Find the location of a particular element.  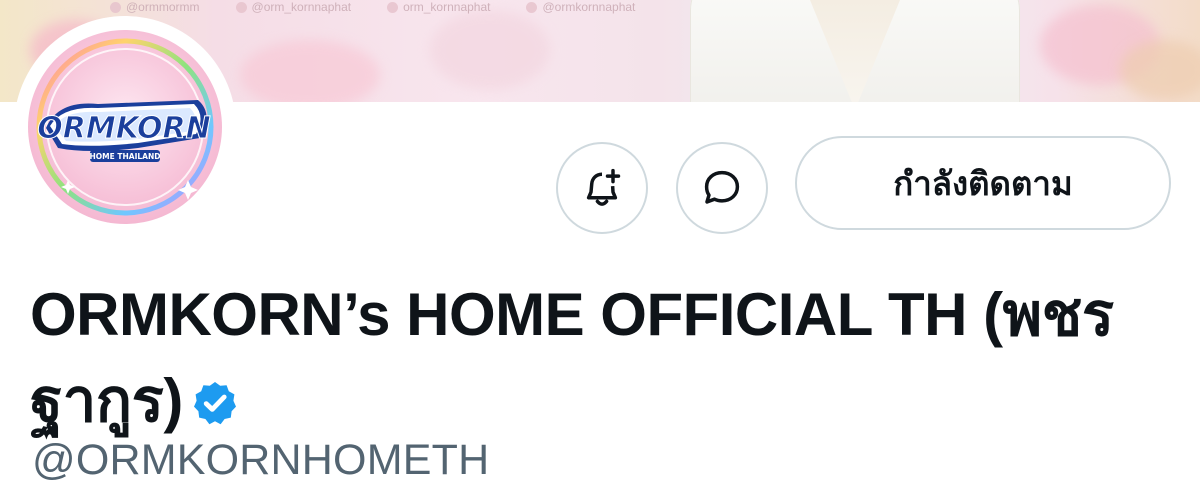

message-bubble-icon is located at coordinates (722, 187).